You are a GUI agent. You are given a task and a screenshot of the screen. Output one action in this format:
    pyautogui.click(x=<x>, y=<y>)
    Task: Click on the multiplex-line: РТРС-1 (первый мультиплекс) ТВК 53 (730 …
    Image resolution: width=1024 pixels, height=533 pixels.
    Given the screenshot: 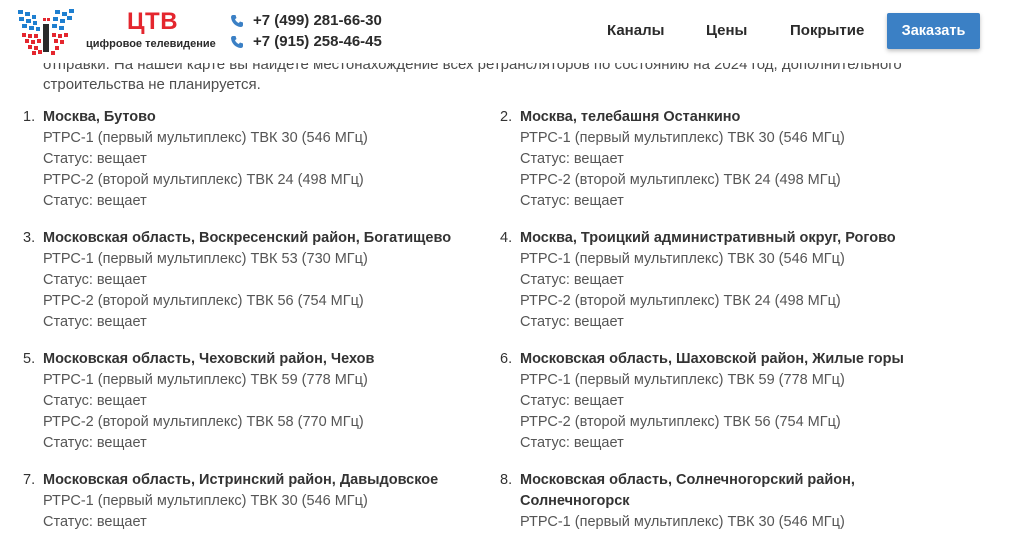 What is the action you would take?
    pyautogui.click(x=205, y=259)
    